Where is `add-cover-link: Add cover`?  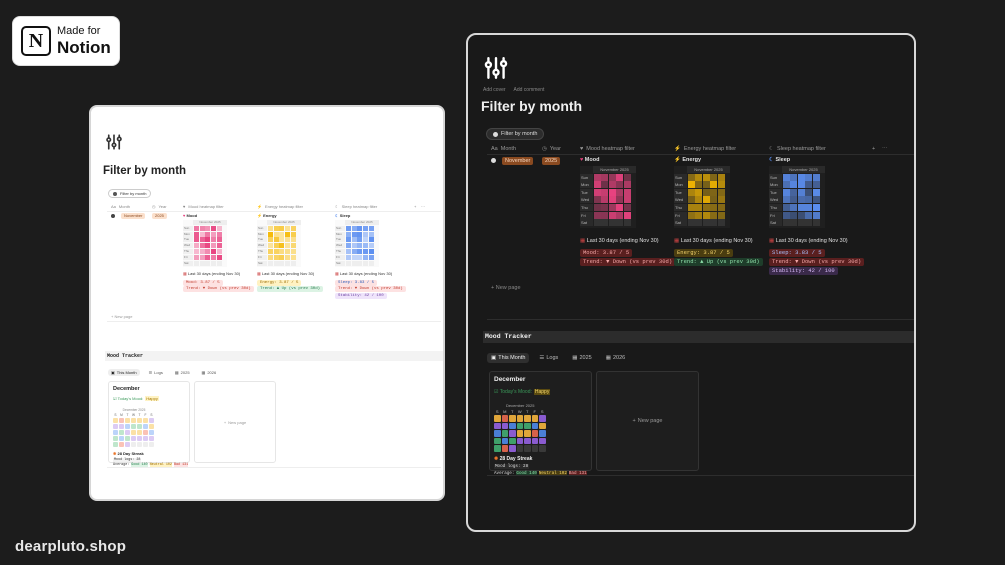
add-cover-link: Add cover is located at coordinates (494, 90).